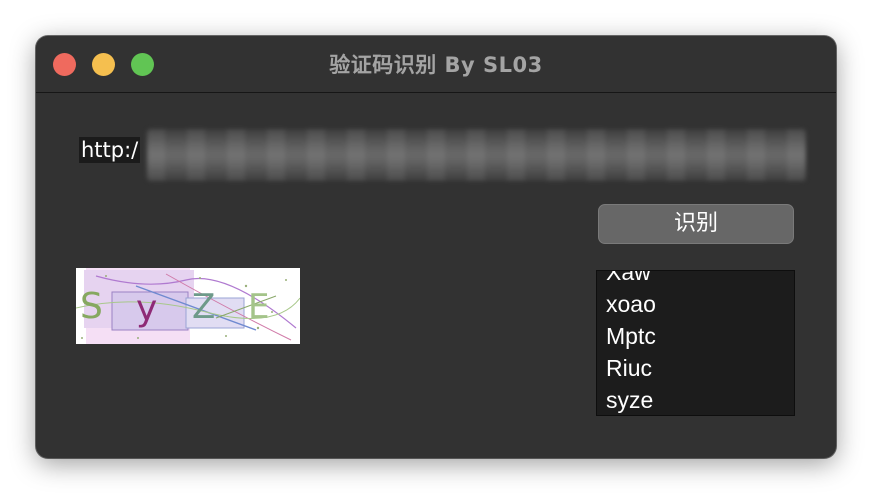  I want to click on url-visible-text: http:/, so click(110, 150).